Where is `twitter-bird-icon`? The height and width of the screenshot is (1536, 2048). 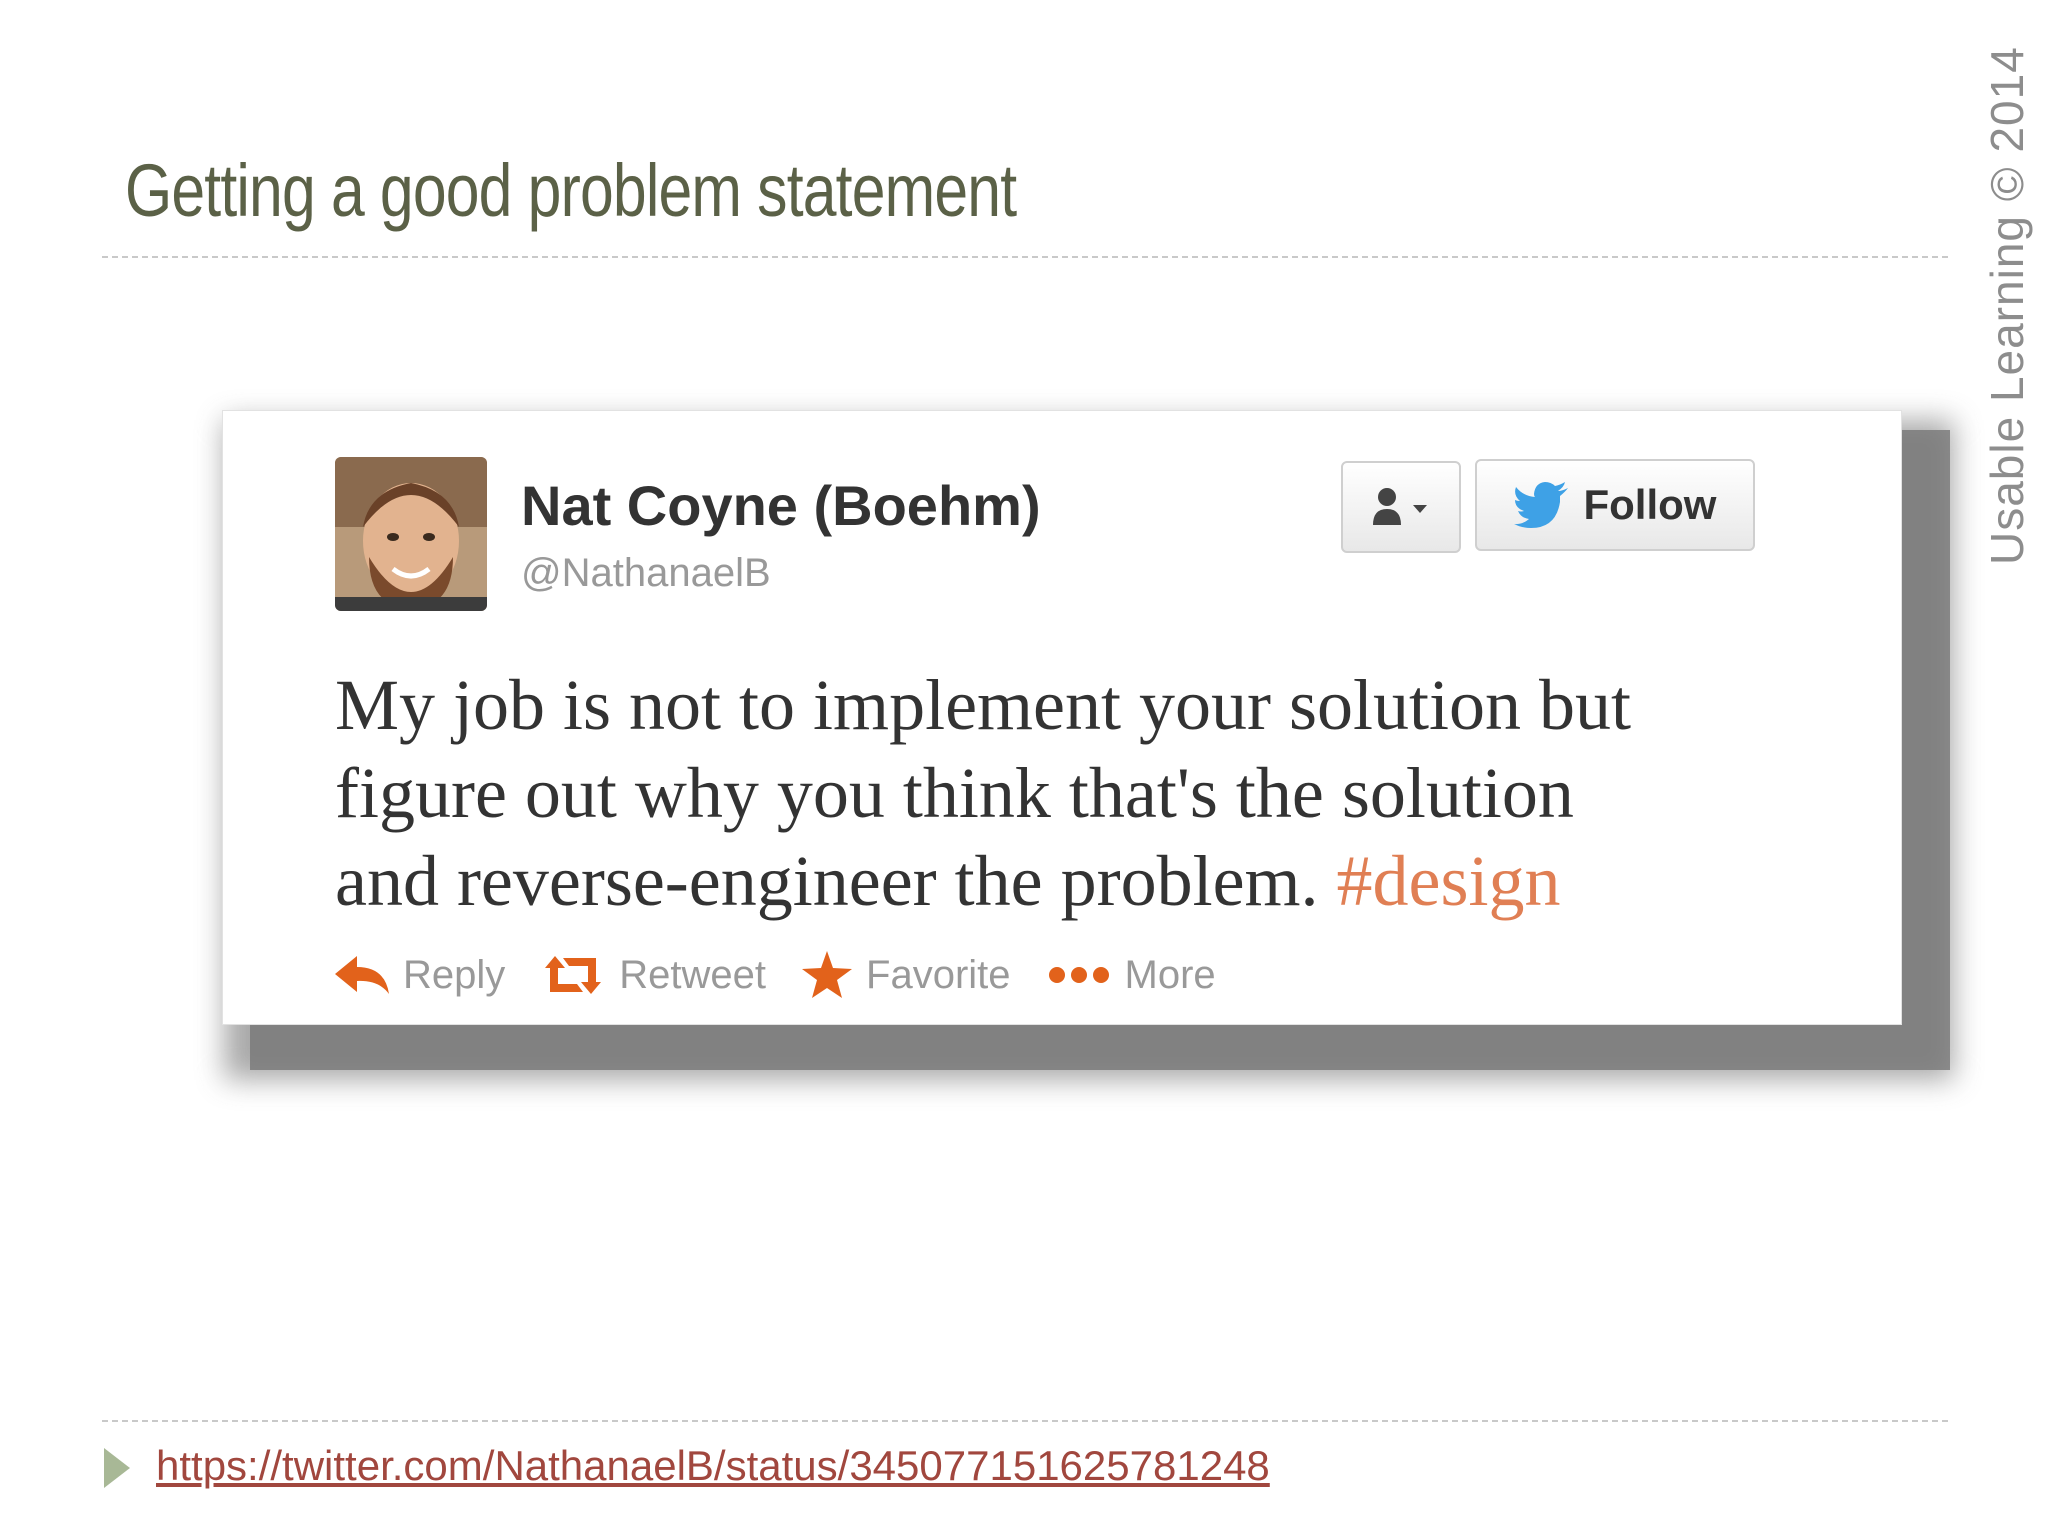 twitter-bird-icon is located at coordinates (1540, 505).